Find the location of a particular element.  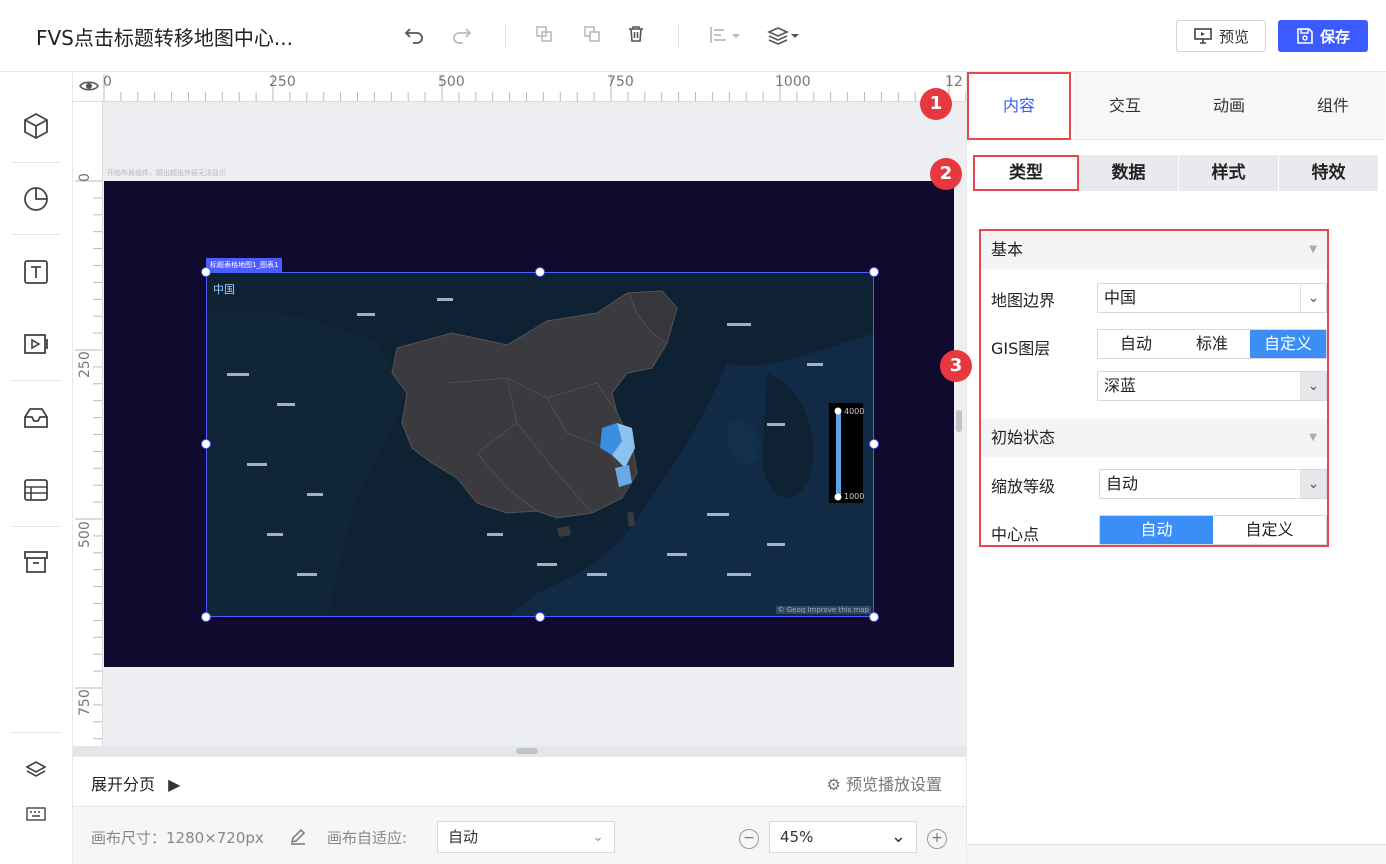

zoom-value: 45% is located at coordinates (797, 837).